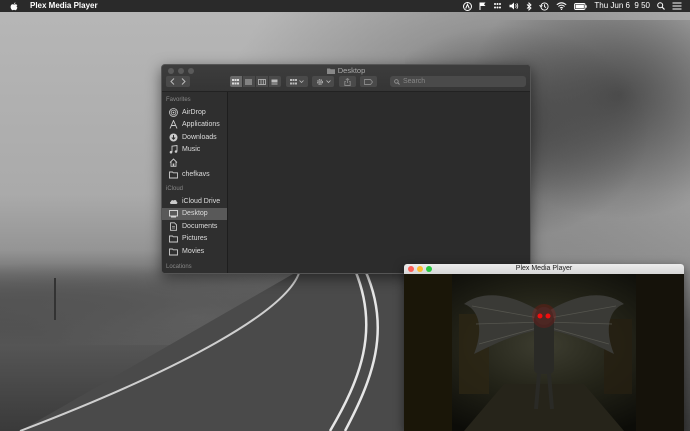 This screenshot has width=690, height=431. I want to click on cloud-icon, so click(173, 201).